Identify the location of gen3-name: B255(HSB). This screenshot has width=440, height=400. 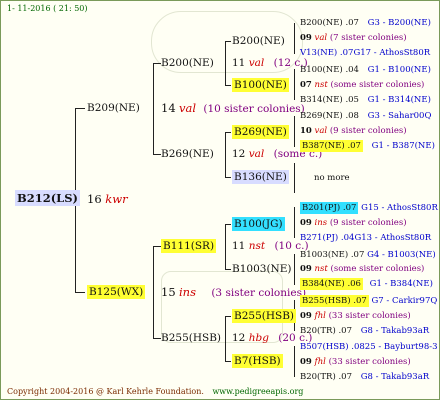
(264, 316).